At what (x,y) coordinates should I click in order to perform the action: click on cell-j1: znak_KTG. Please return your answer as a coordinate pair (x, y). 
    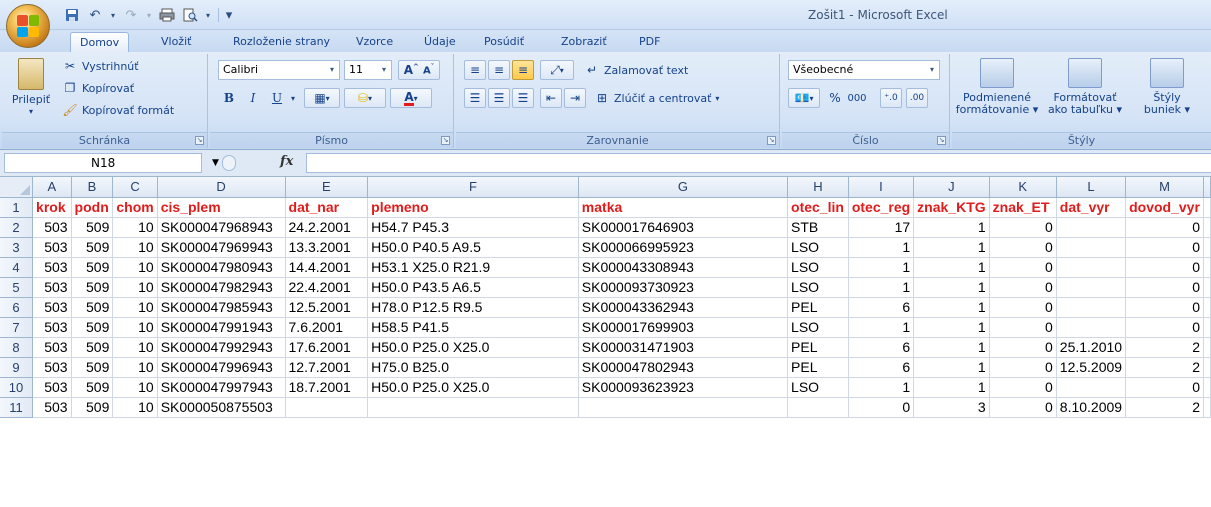
    Looking at the image, I should click on (951, 207).